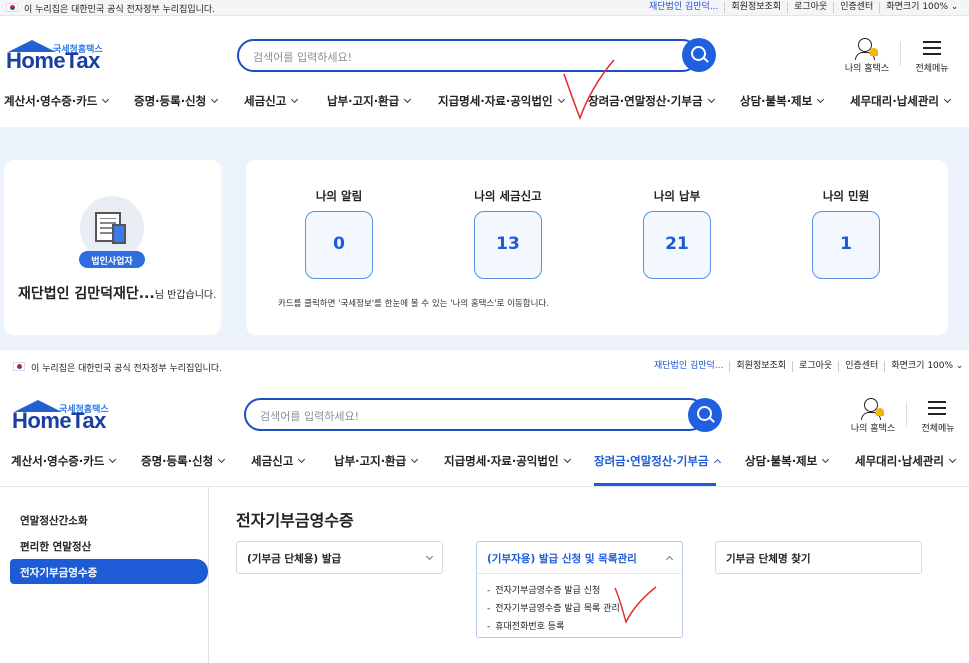 The height and width of the screenshot is (663, 969). Describe the element at coordinates (295, 520) in the screenshot. I see `page-title: 전자기부금영수증` at that location.